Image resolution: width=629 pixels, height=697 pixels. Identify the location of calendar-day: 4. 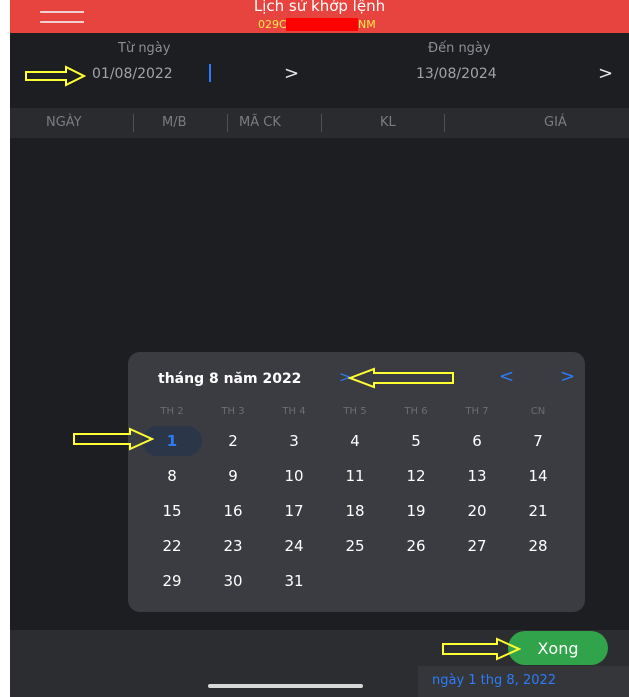
(355, 441).